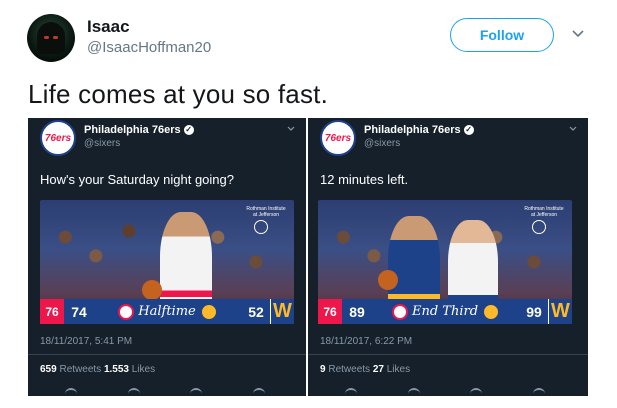  I want to click on screenshot-stats: 9 Retweets 27 Likes, so click(365, 369).